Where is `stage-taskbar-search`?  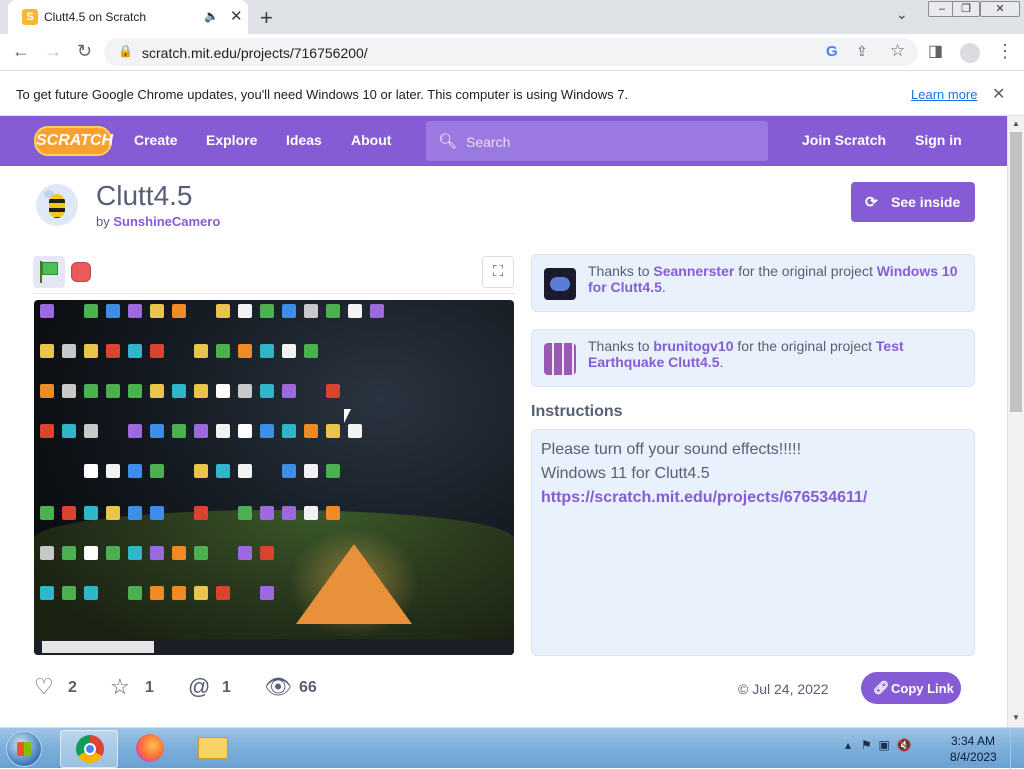 stage-taskbar-search is located at coordinates (98, 647).